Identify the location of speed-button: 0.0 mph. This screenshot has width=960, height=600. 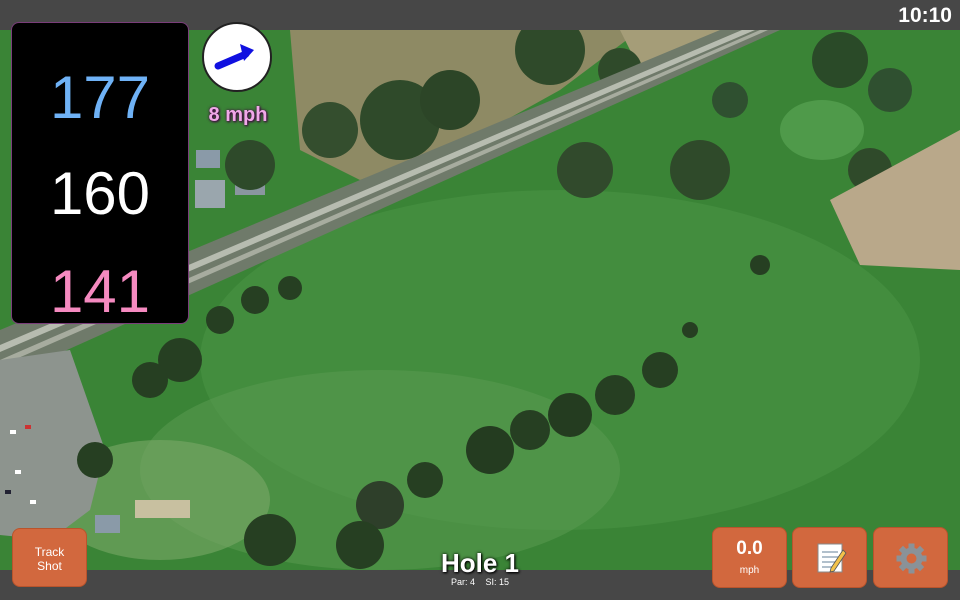
(749, 557).